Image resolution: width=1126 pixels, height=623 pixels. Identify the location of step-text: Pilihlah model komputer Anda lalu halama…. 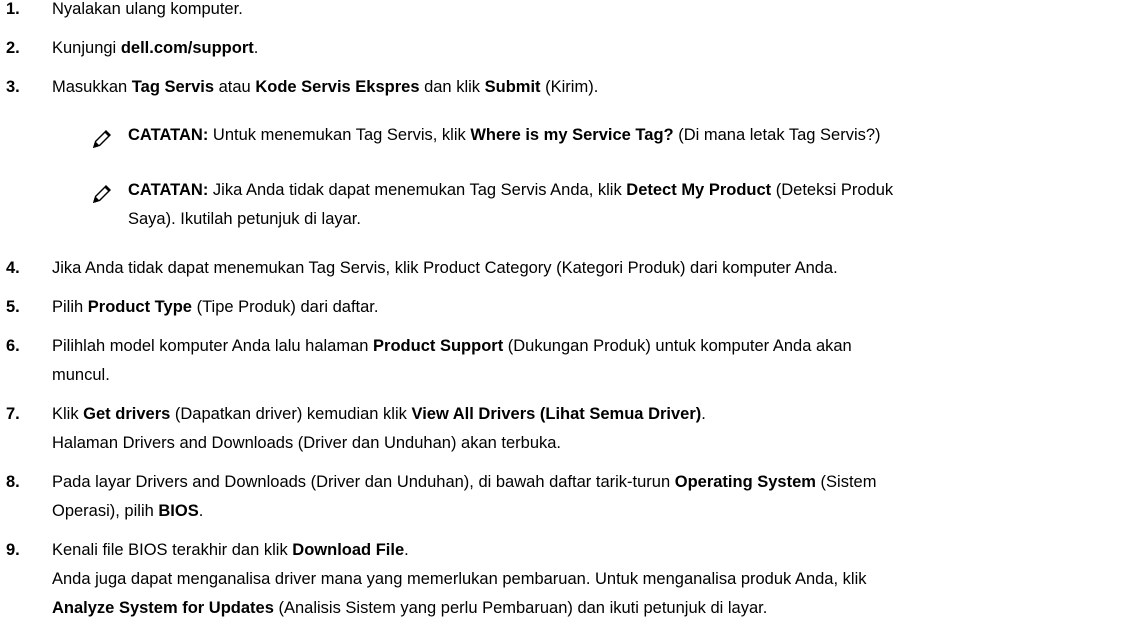
(452, 346).